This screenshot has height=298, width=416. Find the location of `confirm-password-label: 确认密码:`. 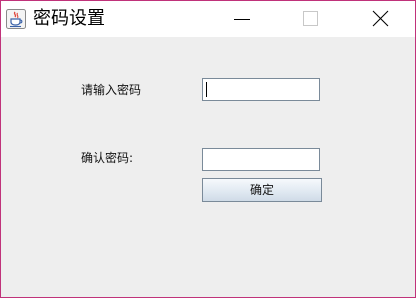

confirm-password-label: 确认密码: is located at coordinates (107, 158).